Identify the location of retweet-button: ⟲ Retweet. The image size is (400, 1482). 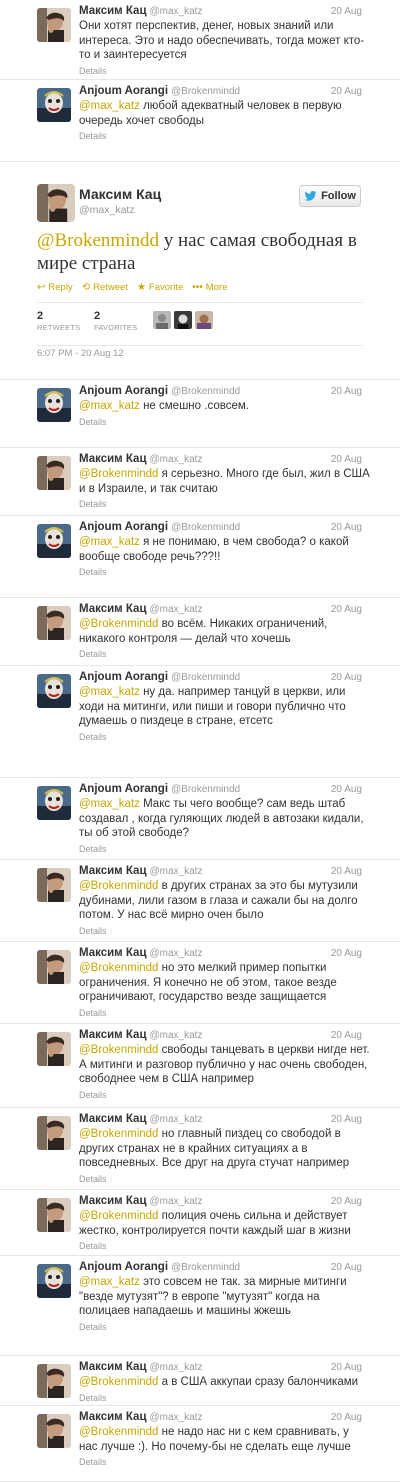
(105, 287).